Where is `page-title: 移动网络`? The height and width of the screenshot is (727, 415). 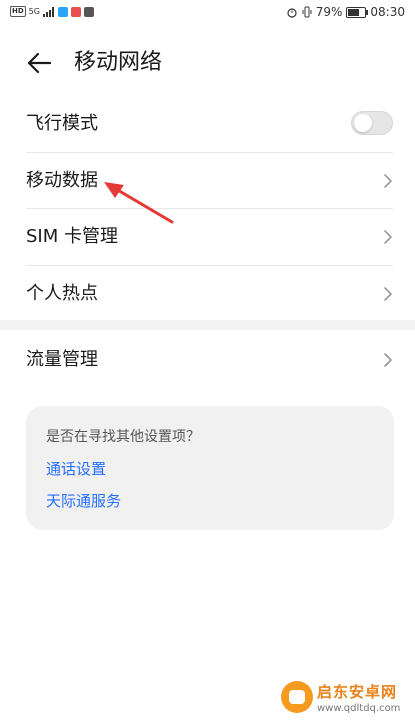 page-title: 移动网络 is located at coordinates (118, 62).